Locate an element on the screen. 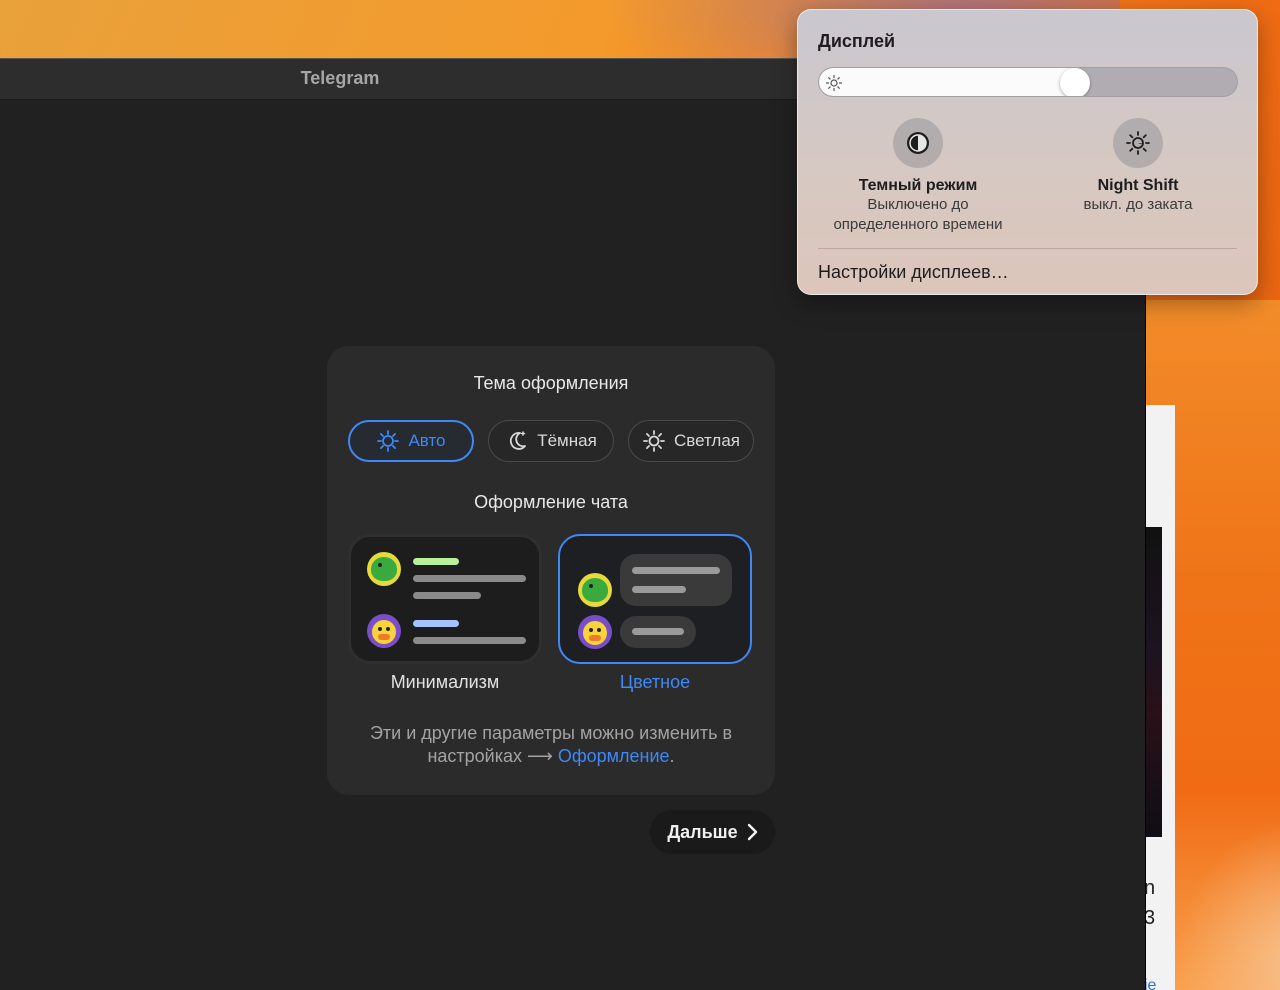  chat-style-title: Оформление чата is located at coordinates (551, 502).